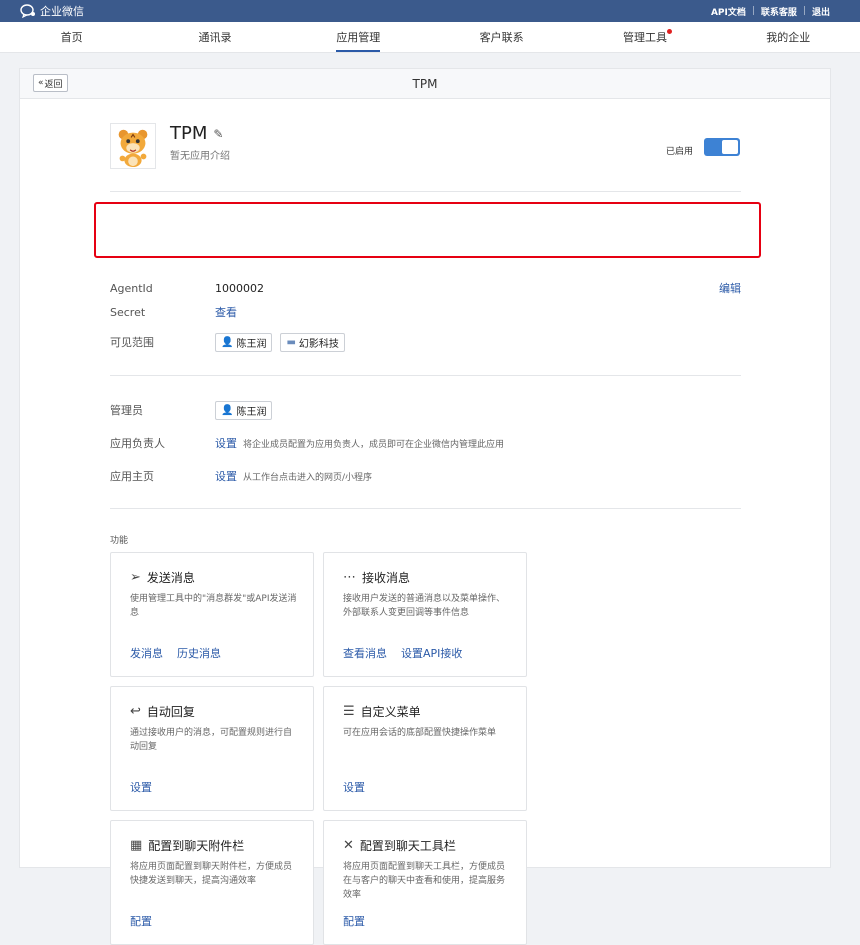 This screenshot has width=860, height=945. I want to click on wecom-logo-icon, so click(27, 11).